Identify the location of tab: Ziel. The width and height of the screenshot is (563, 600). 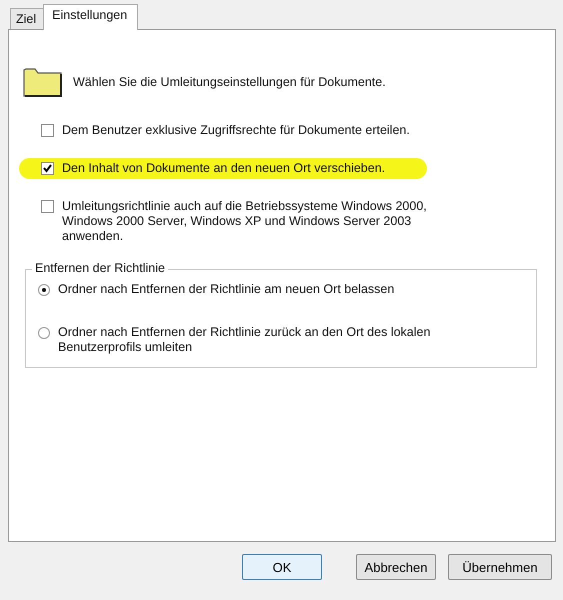
(27, 18).